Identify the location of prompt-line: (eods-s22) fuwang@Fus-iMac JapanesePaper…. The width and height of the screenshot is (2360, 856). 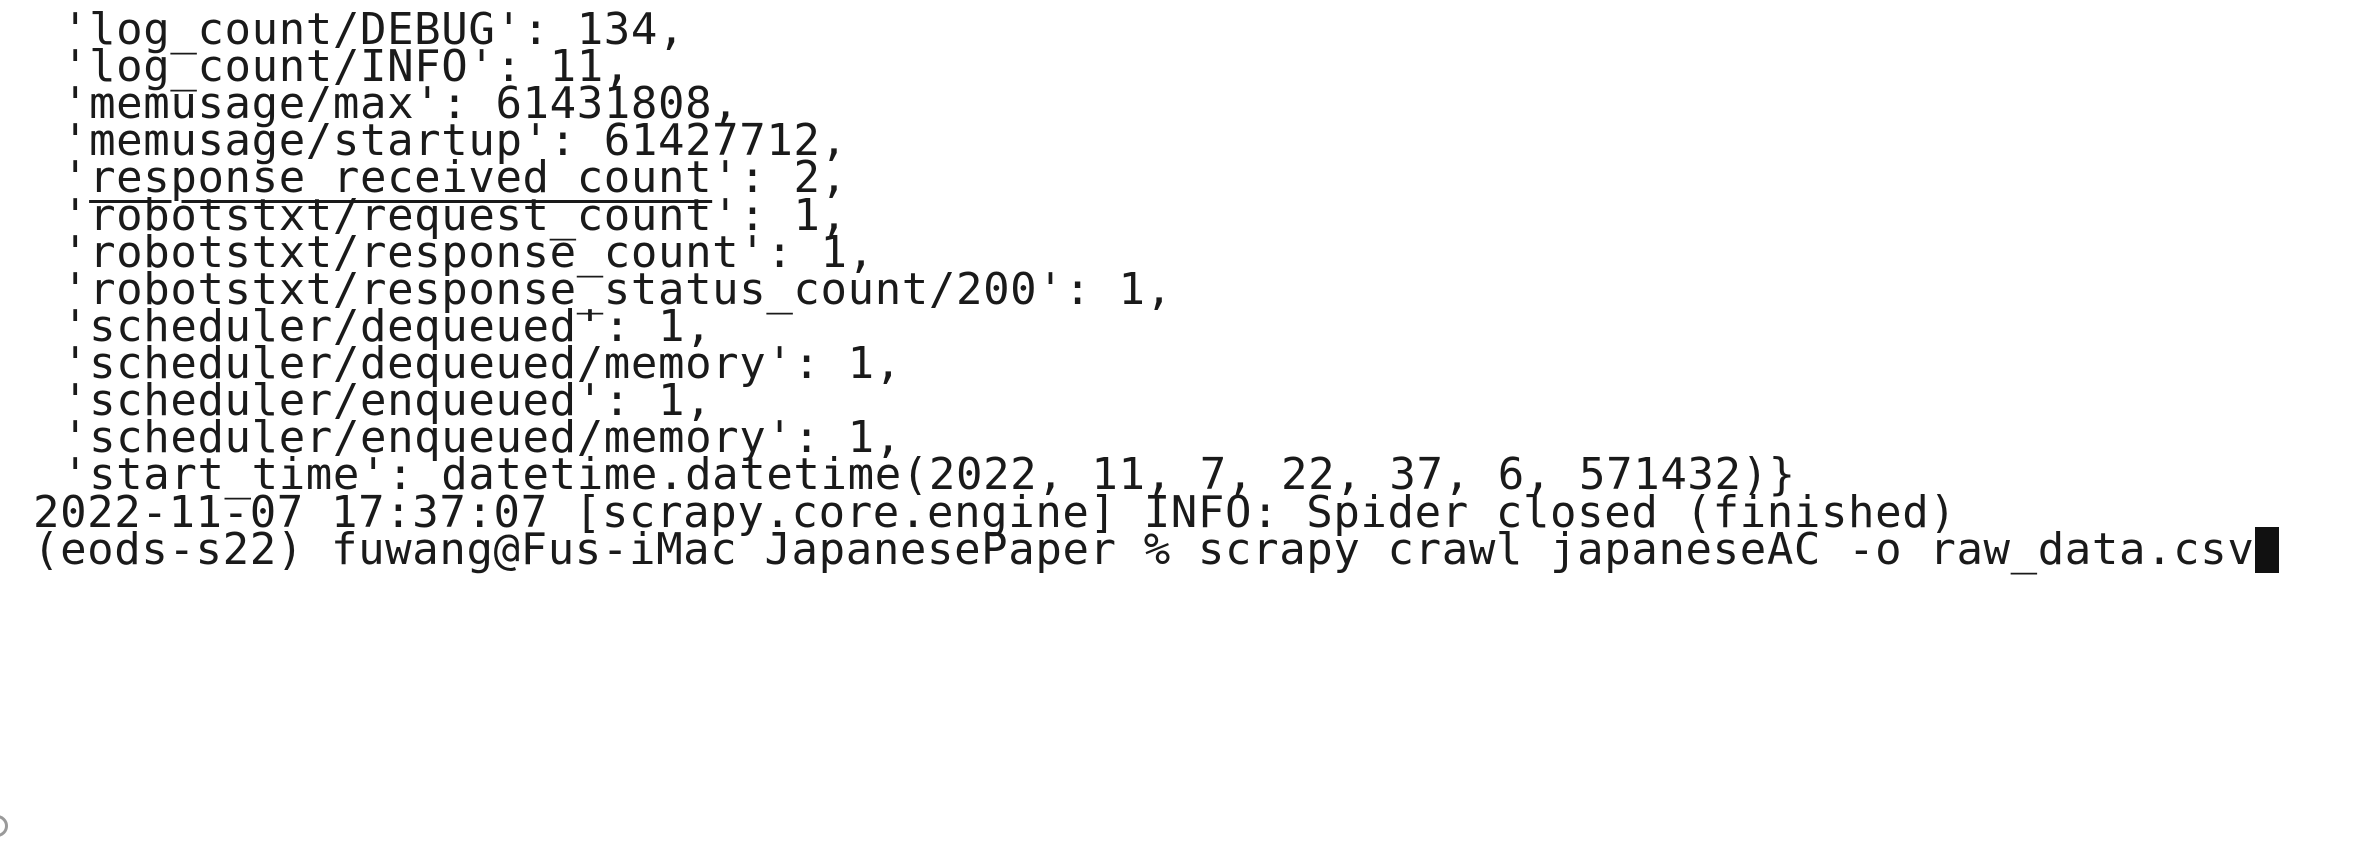
(1156, 550).